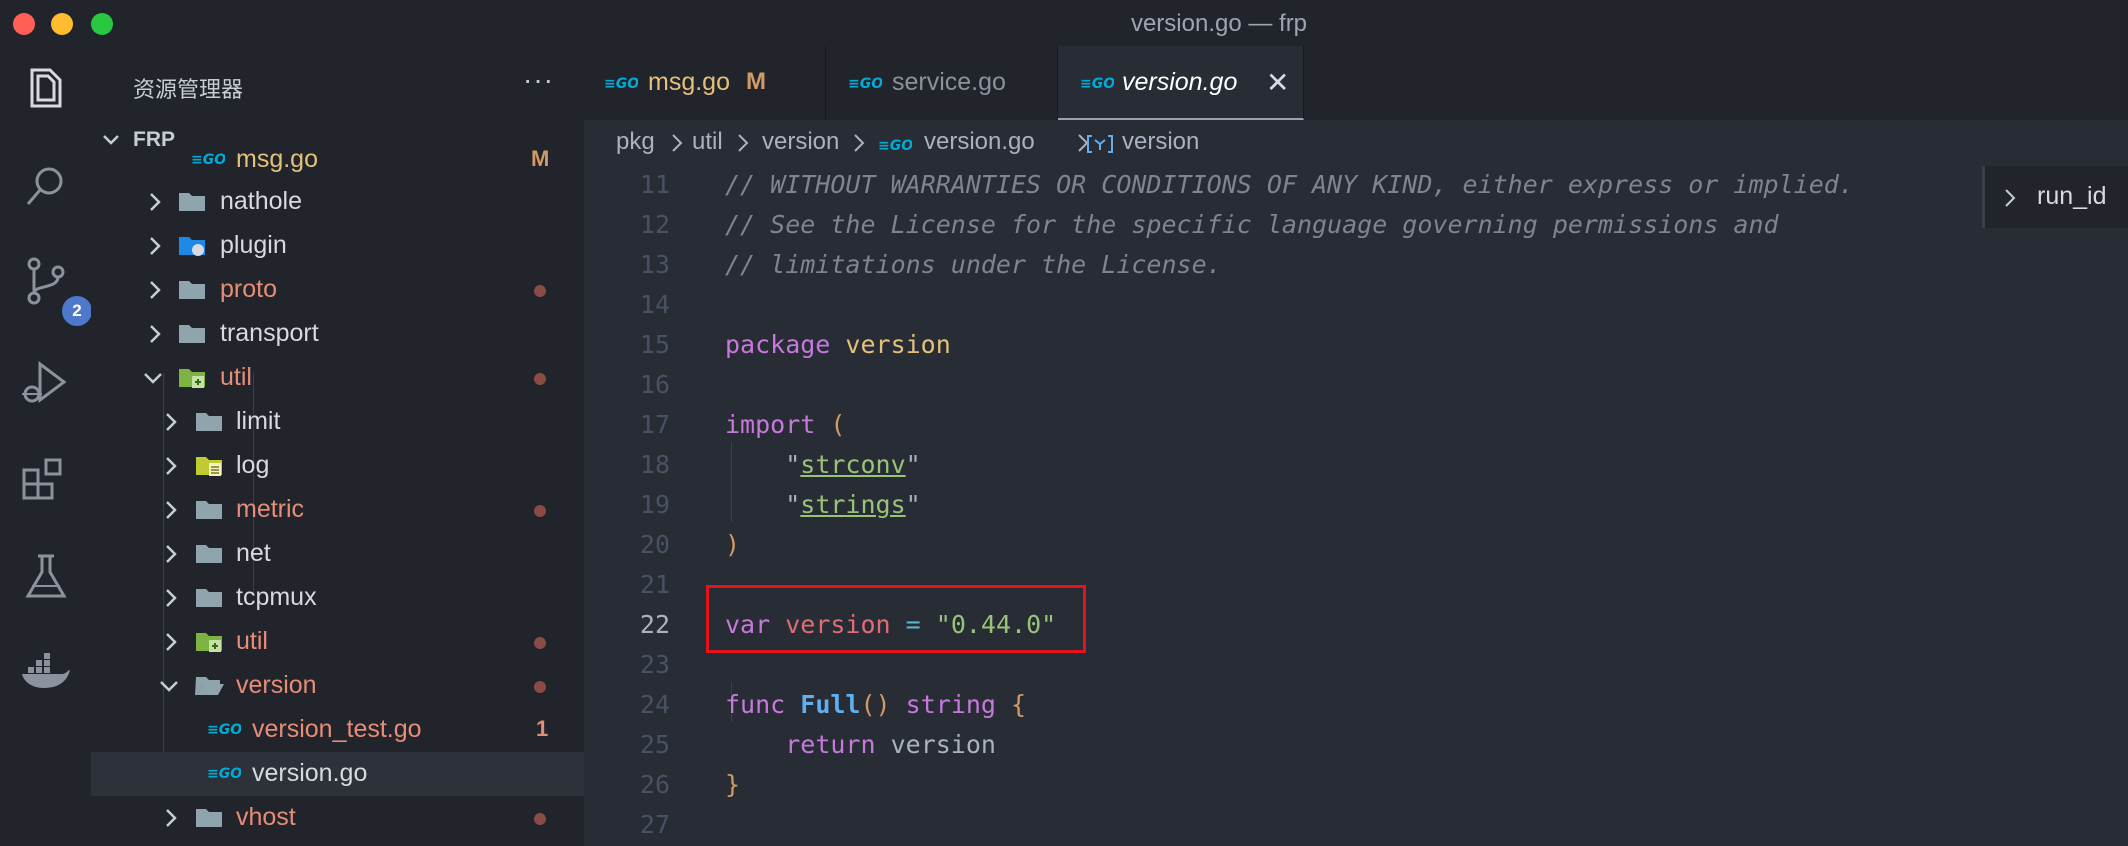 The image size is (2128, 846). Describe the element at coordinates (1356, 826) in the screenshot. I see `code-line: 27` at that location.